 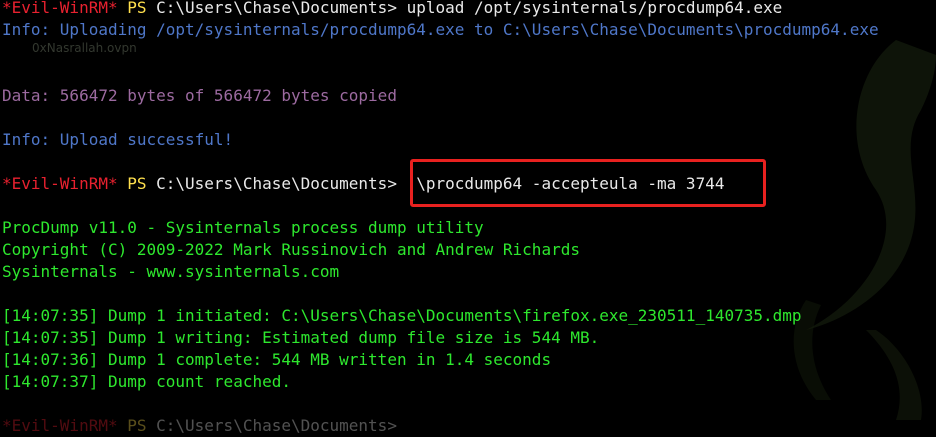 What do you see at coordinates (469, 382) in the screenshot?
I see `terminal-line: [14:07:37] Dump count reached.` at bounding box center [469, 382].